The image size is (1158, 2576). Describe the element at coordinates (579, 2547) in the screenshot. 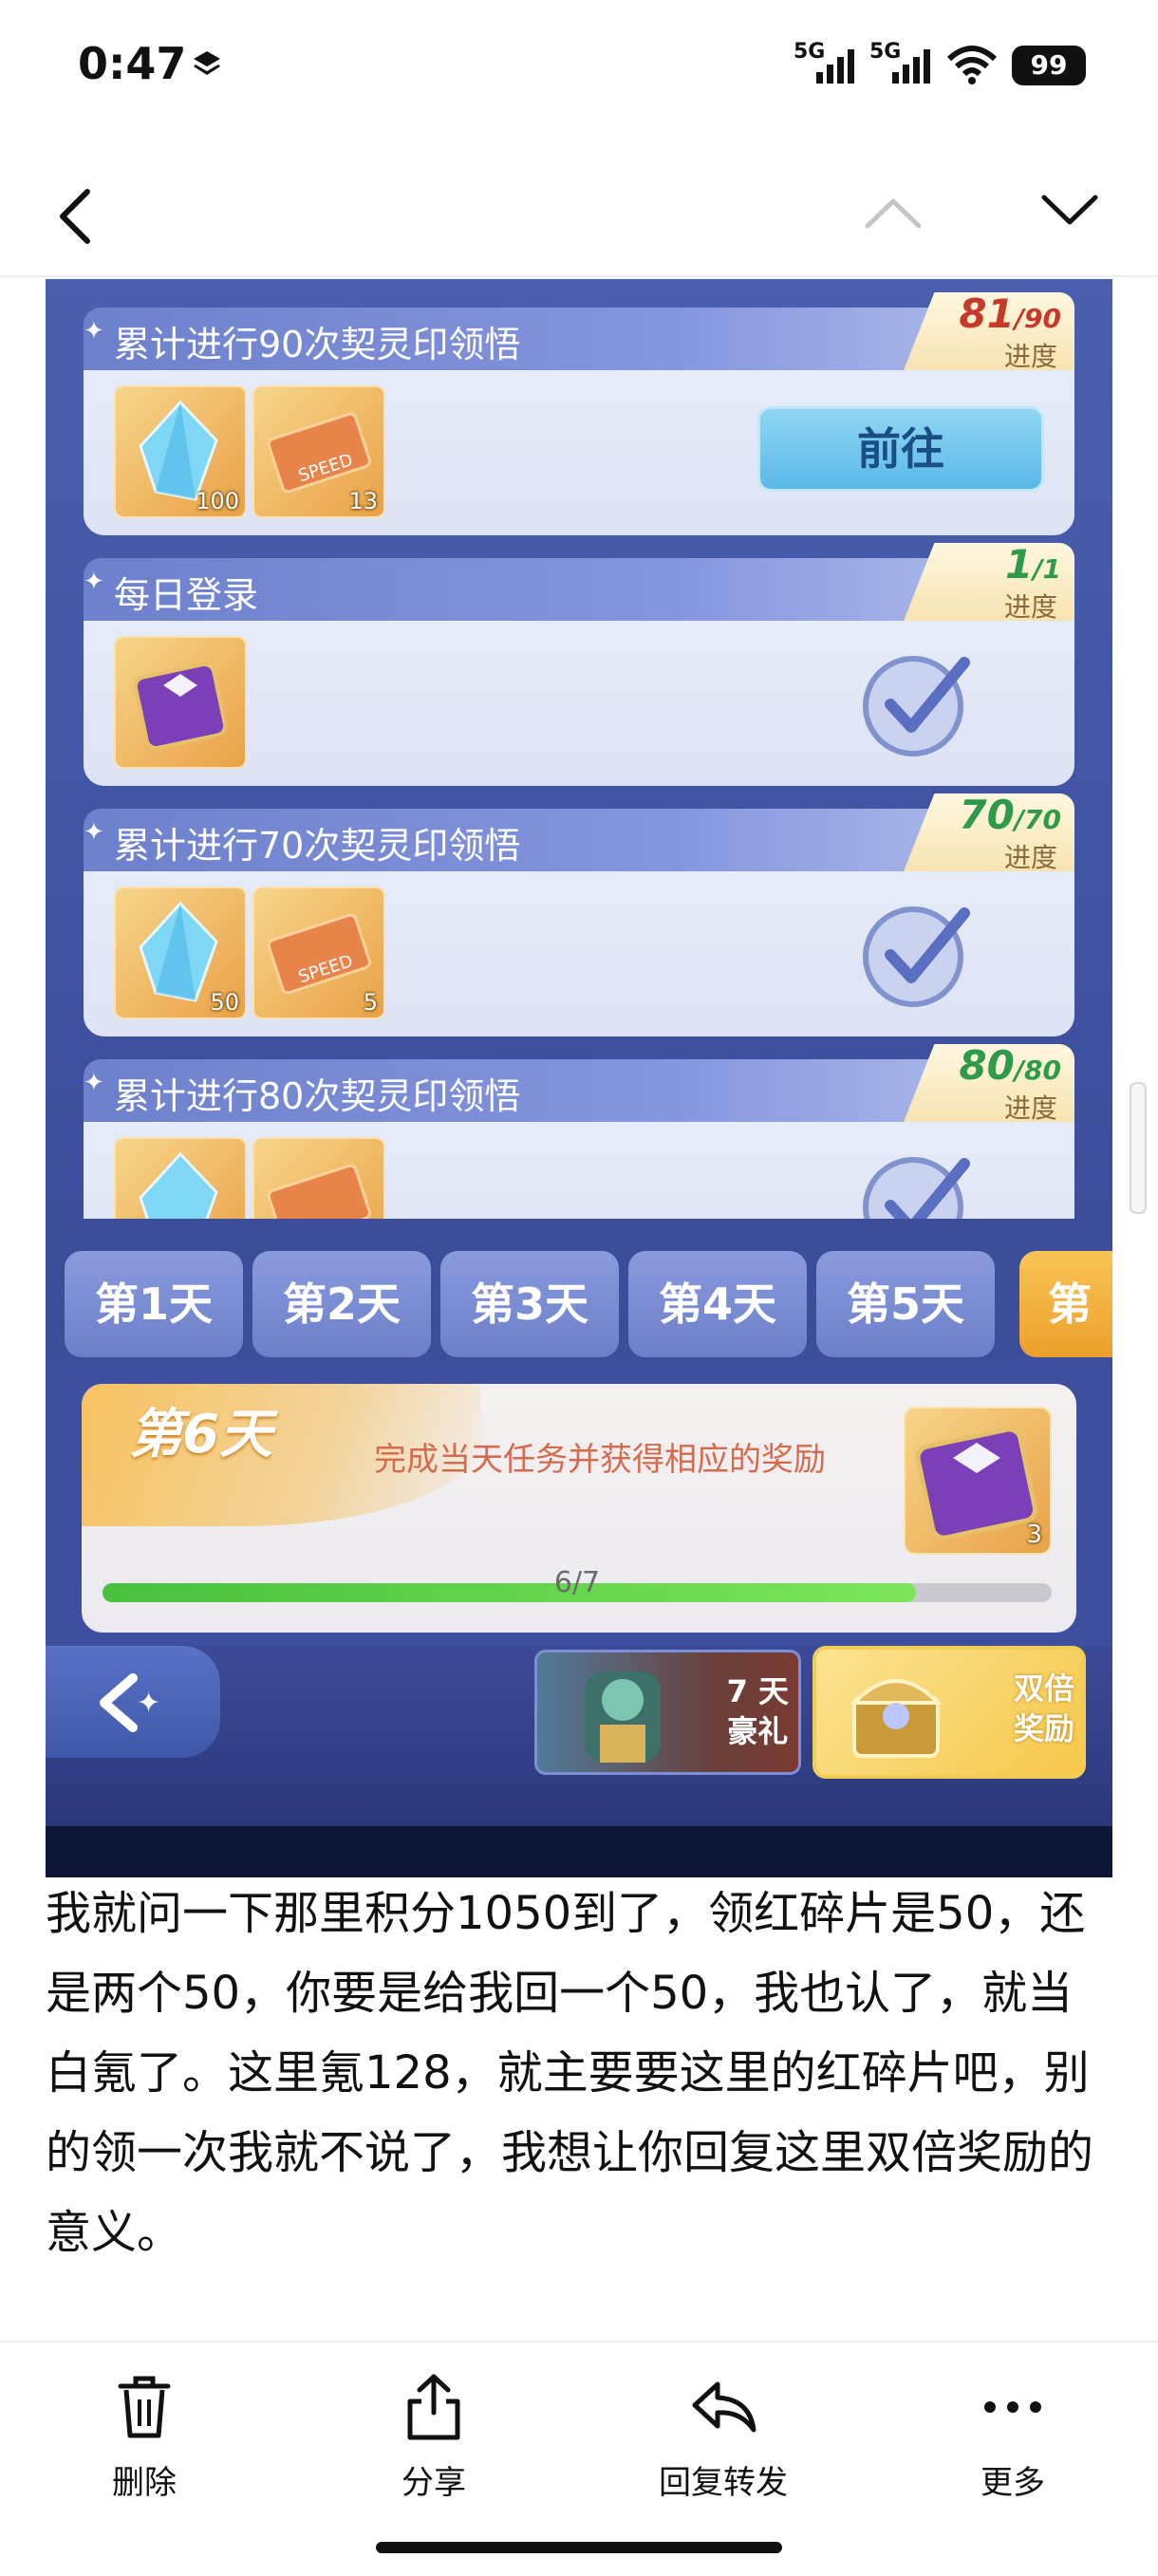

I see `home-indicator` at that location.